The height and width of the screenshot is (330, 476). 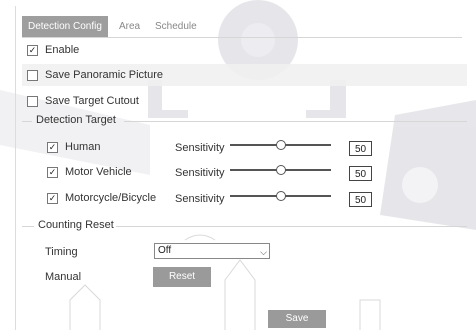 What do you see at coordinates (83, 147) in the screenshot?
I see `human-label: Human` at bounding box center [83, 147].